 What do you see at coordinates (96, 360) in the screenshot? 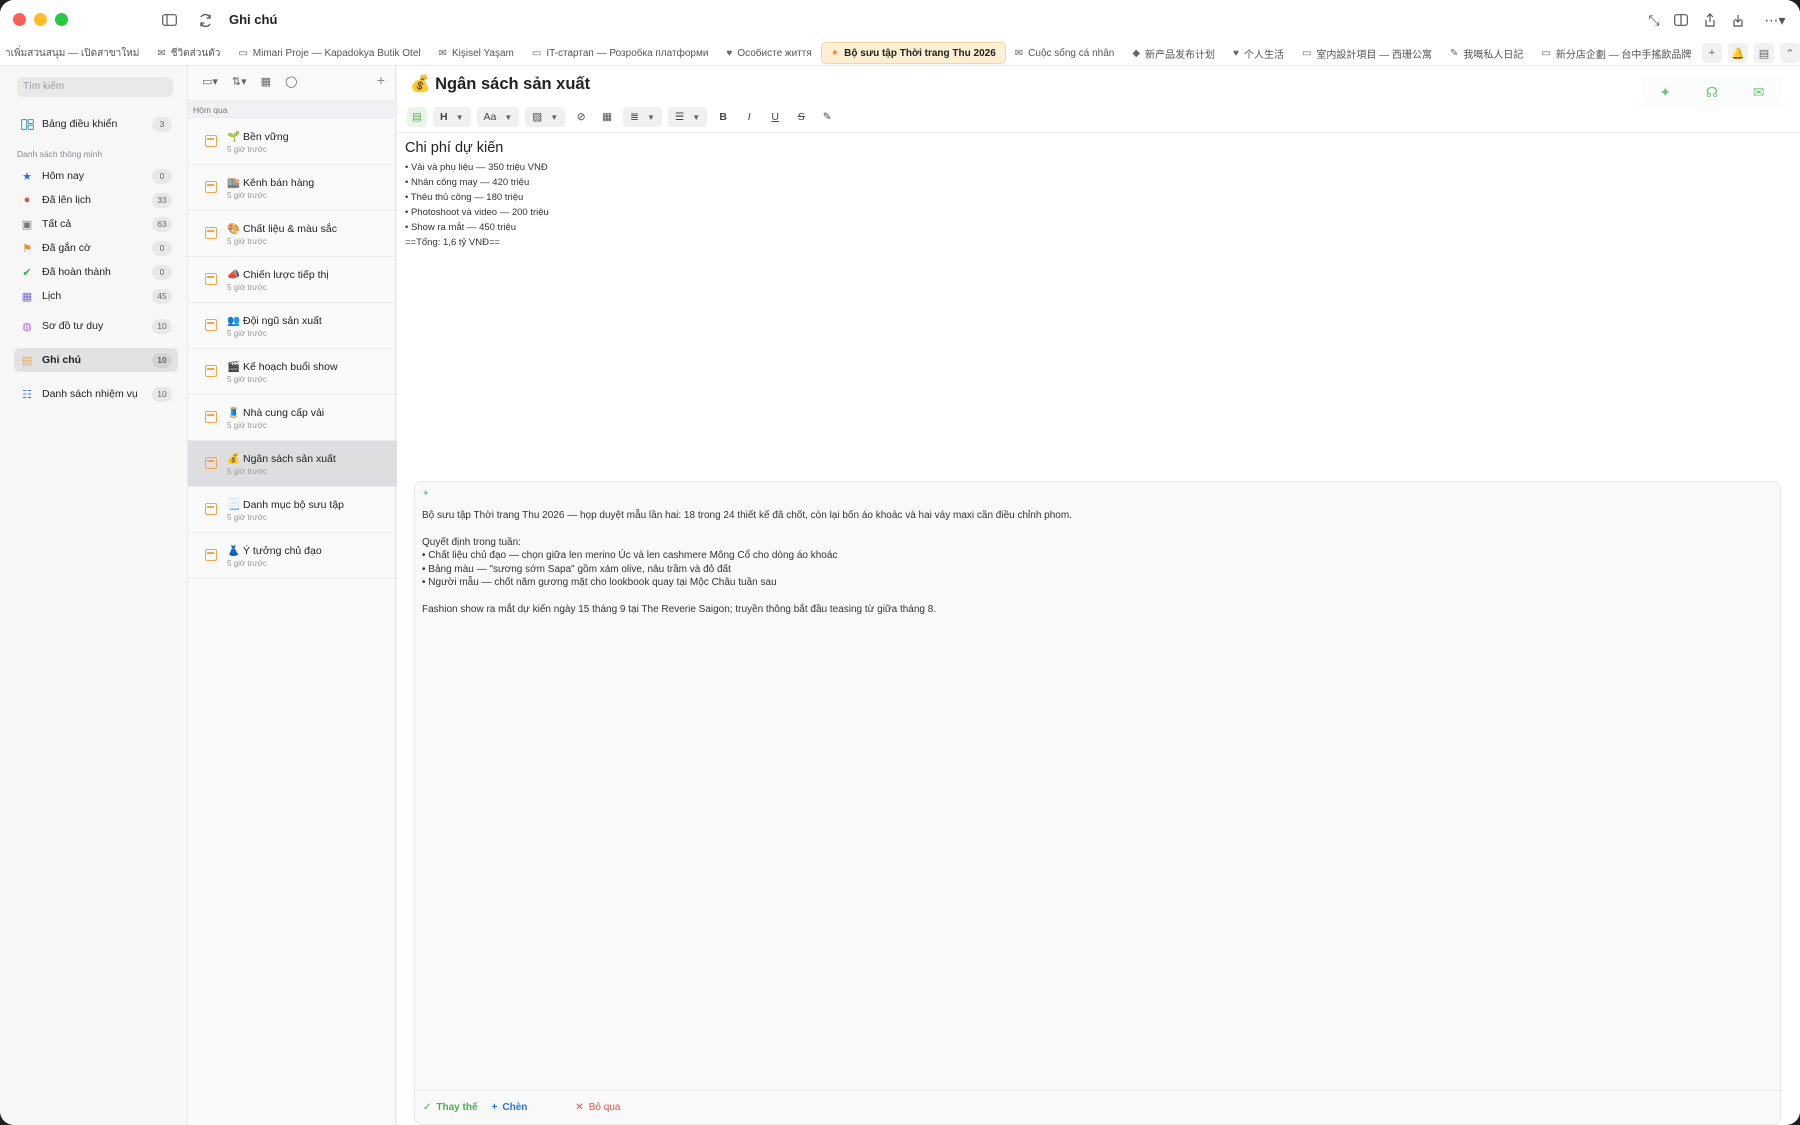
I see `sidebar-item-notes: ▤ Ghi chú 10` at bounding box center [96, 360].